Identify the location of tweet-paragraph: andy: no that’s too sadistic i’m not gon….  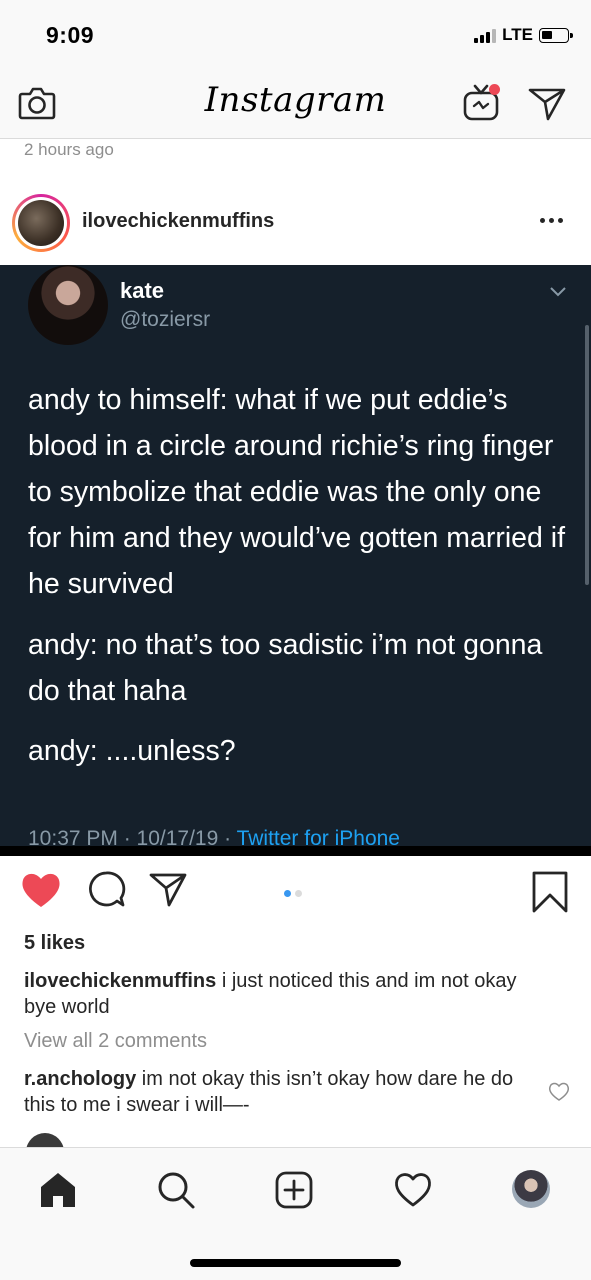
(285, 668).